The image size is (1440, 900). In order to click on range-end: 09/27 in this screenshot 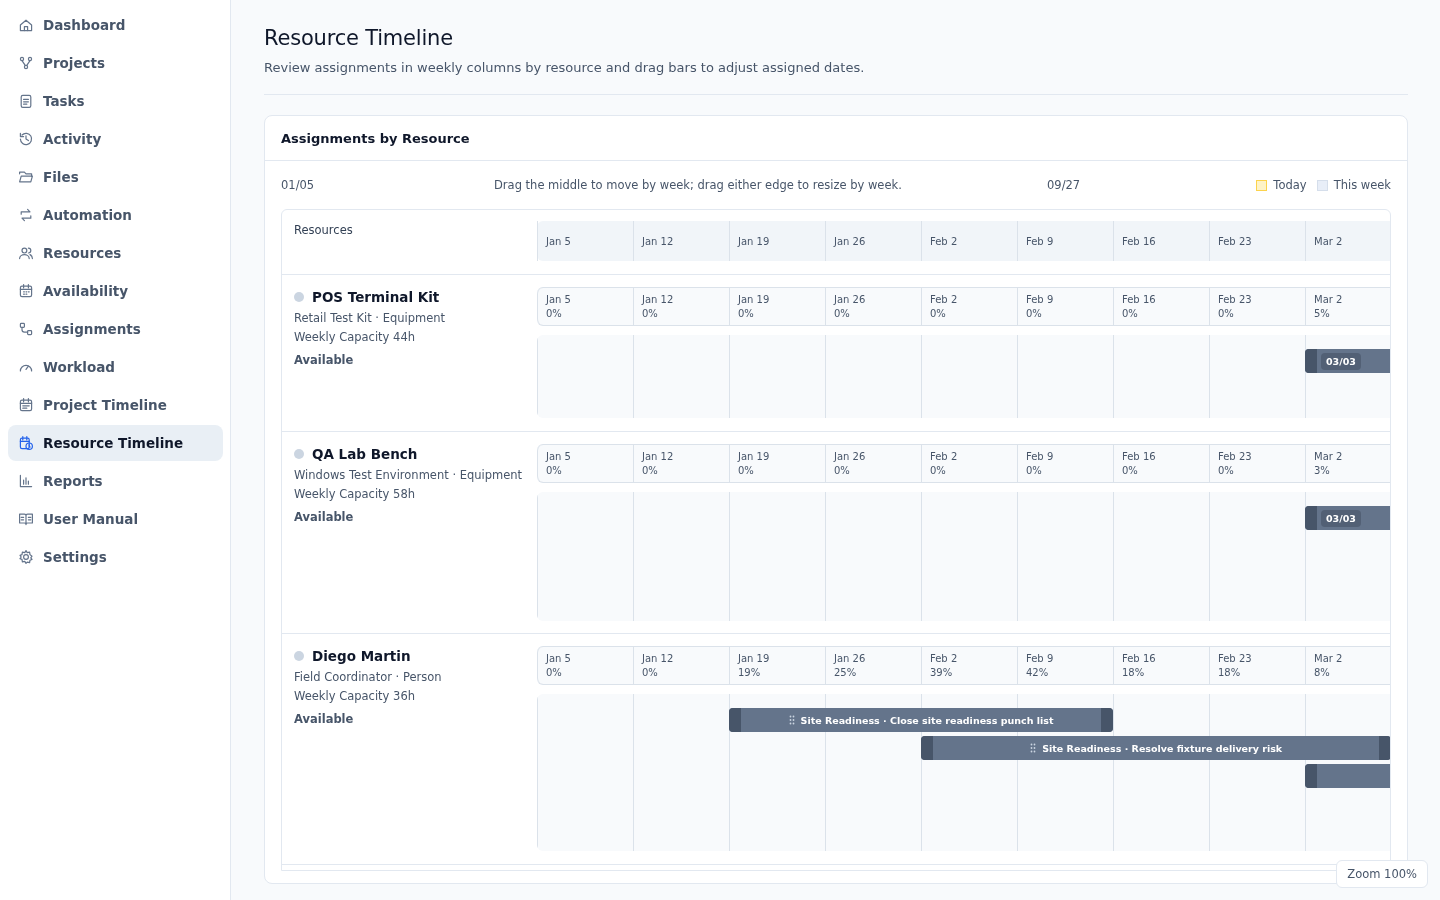, I will do `click(1064, 185)`.